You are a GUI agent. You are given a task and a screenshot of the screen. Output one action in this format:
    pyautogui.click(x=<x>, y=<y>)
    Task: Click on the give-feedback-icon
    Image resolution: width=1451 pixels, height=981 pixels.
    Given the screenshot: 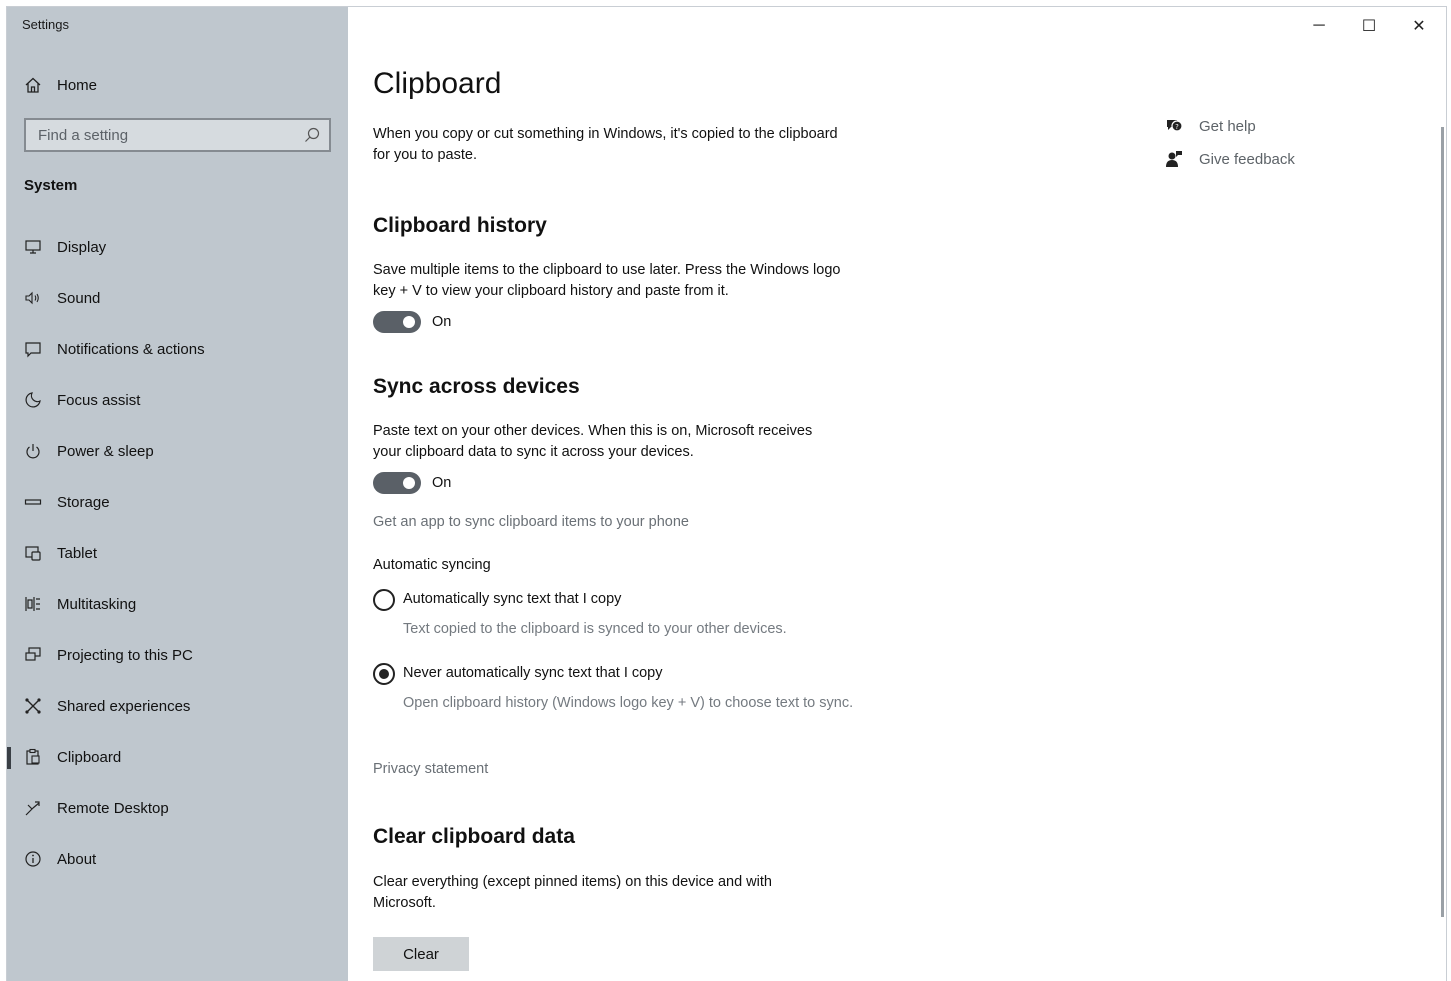 What is the action you would take?
    pyautogui.click(x=1174, y=159)
    